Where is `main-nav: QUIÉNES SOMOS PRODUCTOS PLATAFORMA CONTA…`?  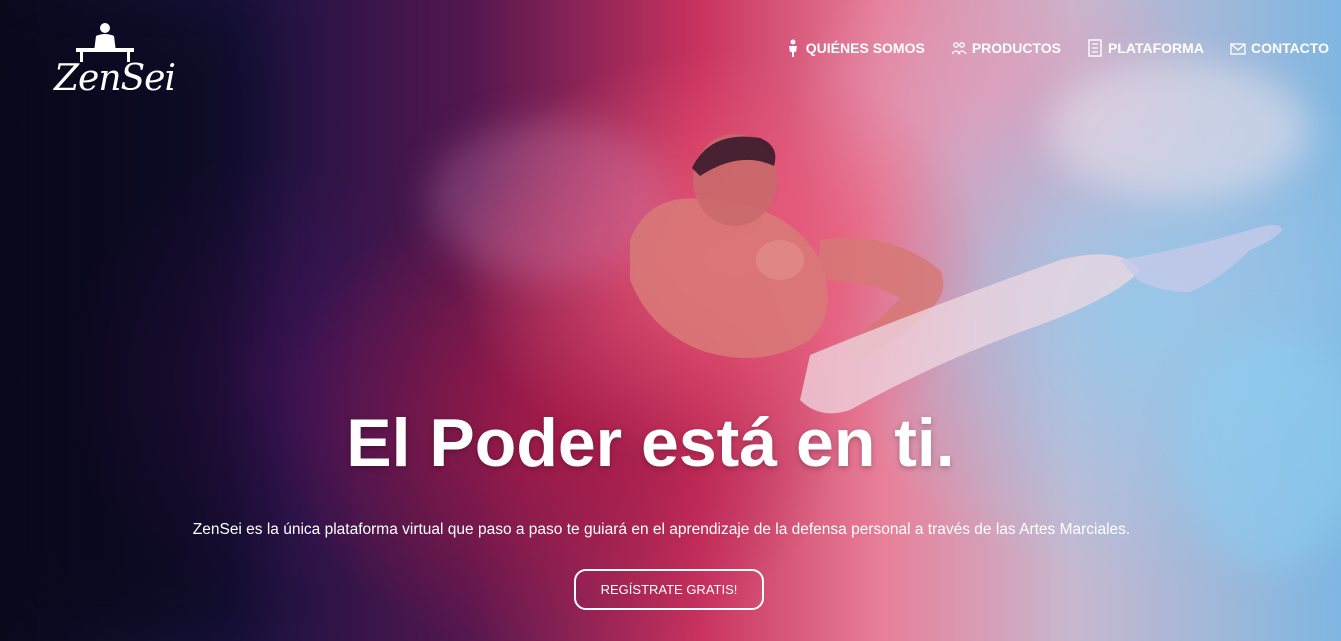 main-nav: QUIÉNES SOMOS PRODUCTOS PLATAFORMA CONTA… is located at coordinates (1057, 48).